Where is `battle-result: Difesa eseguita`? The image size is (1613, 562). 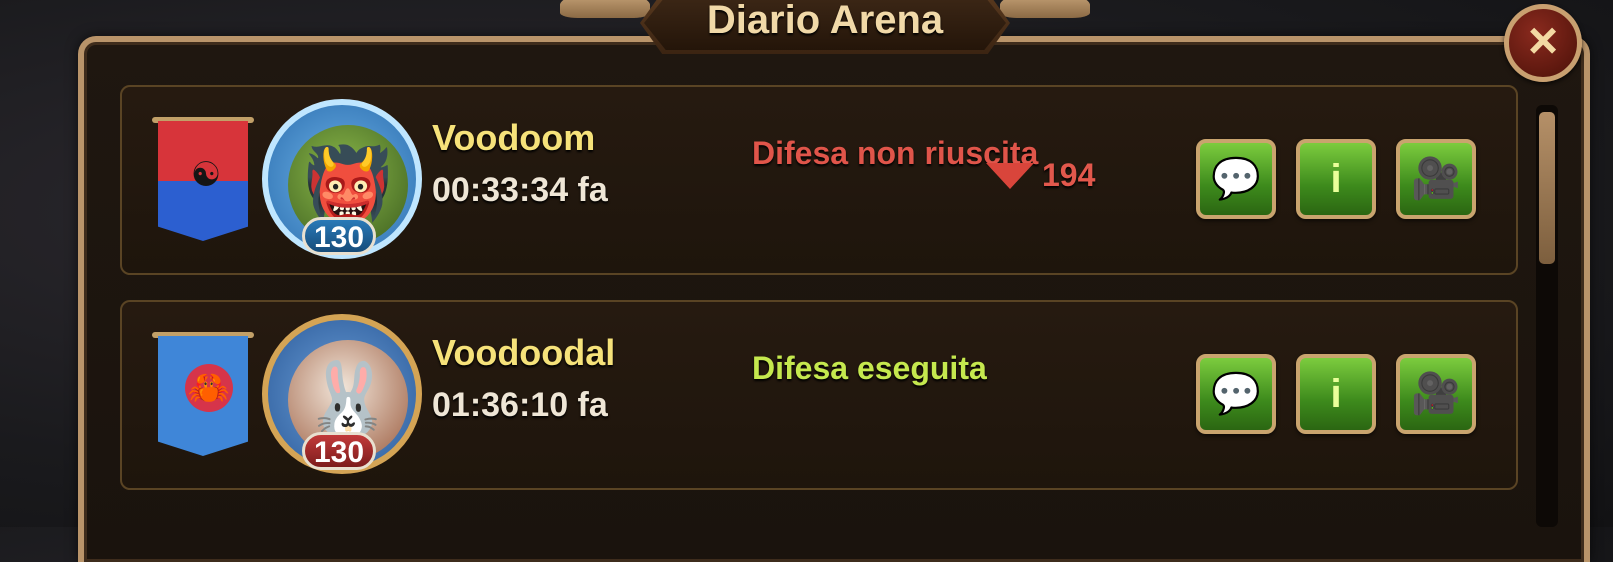
battle-result: Difesa eseguita is located at coordinates (869, 368).